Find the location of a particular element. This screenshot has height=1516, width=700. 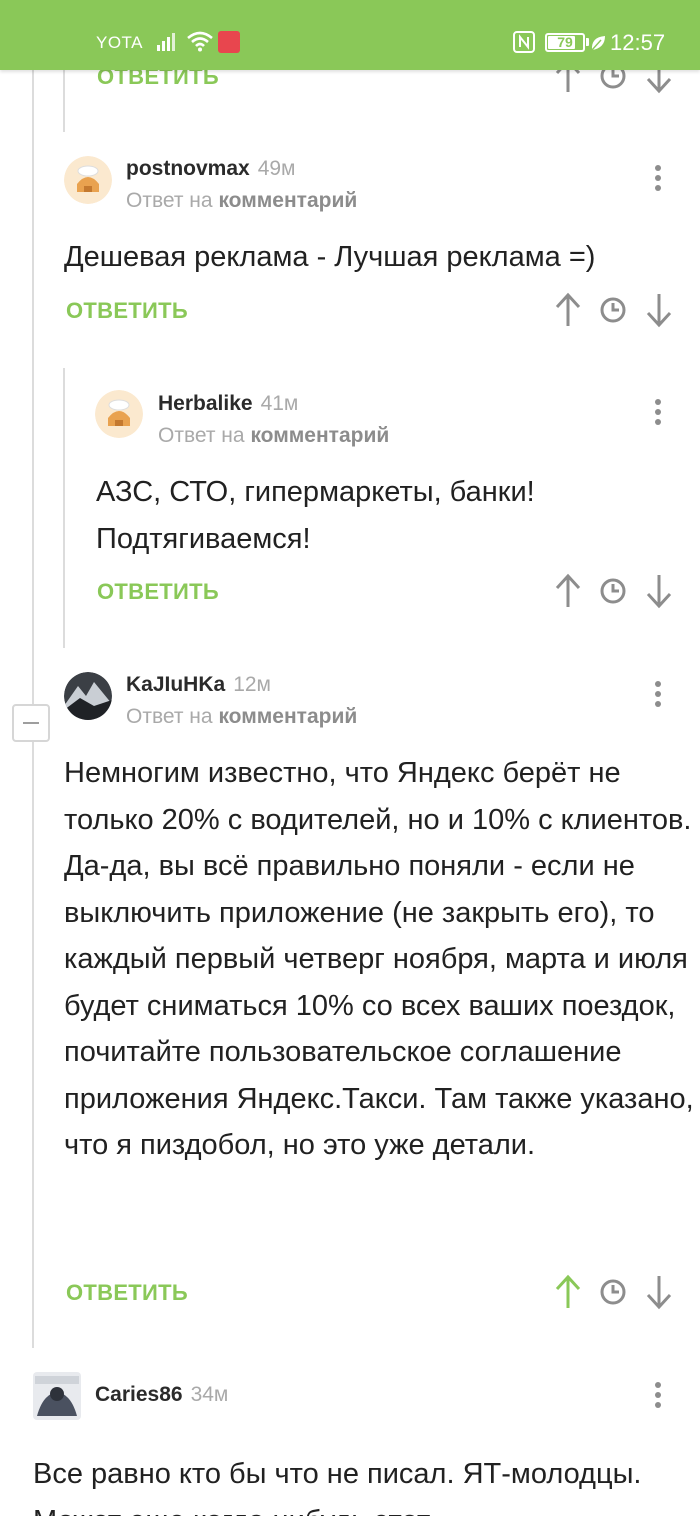

battery-level: 79 is located at coordinates (565, 42).